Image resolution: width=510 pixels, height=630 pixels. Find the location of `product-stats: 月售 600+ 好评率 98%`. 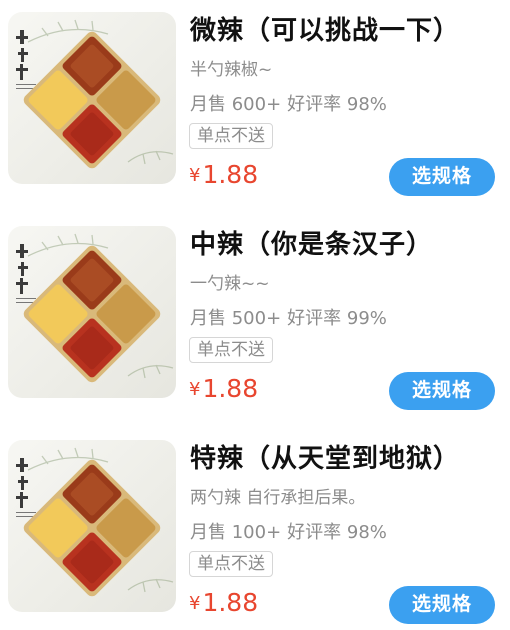

product-stats: 月售 600+ 好评率 98% is located at coordinates (288, 103).